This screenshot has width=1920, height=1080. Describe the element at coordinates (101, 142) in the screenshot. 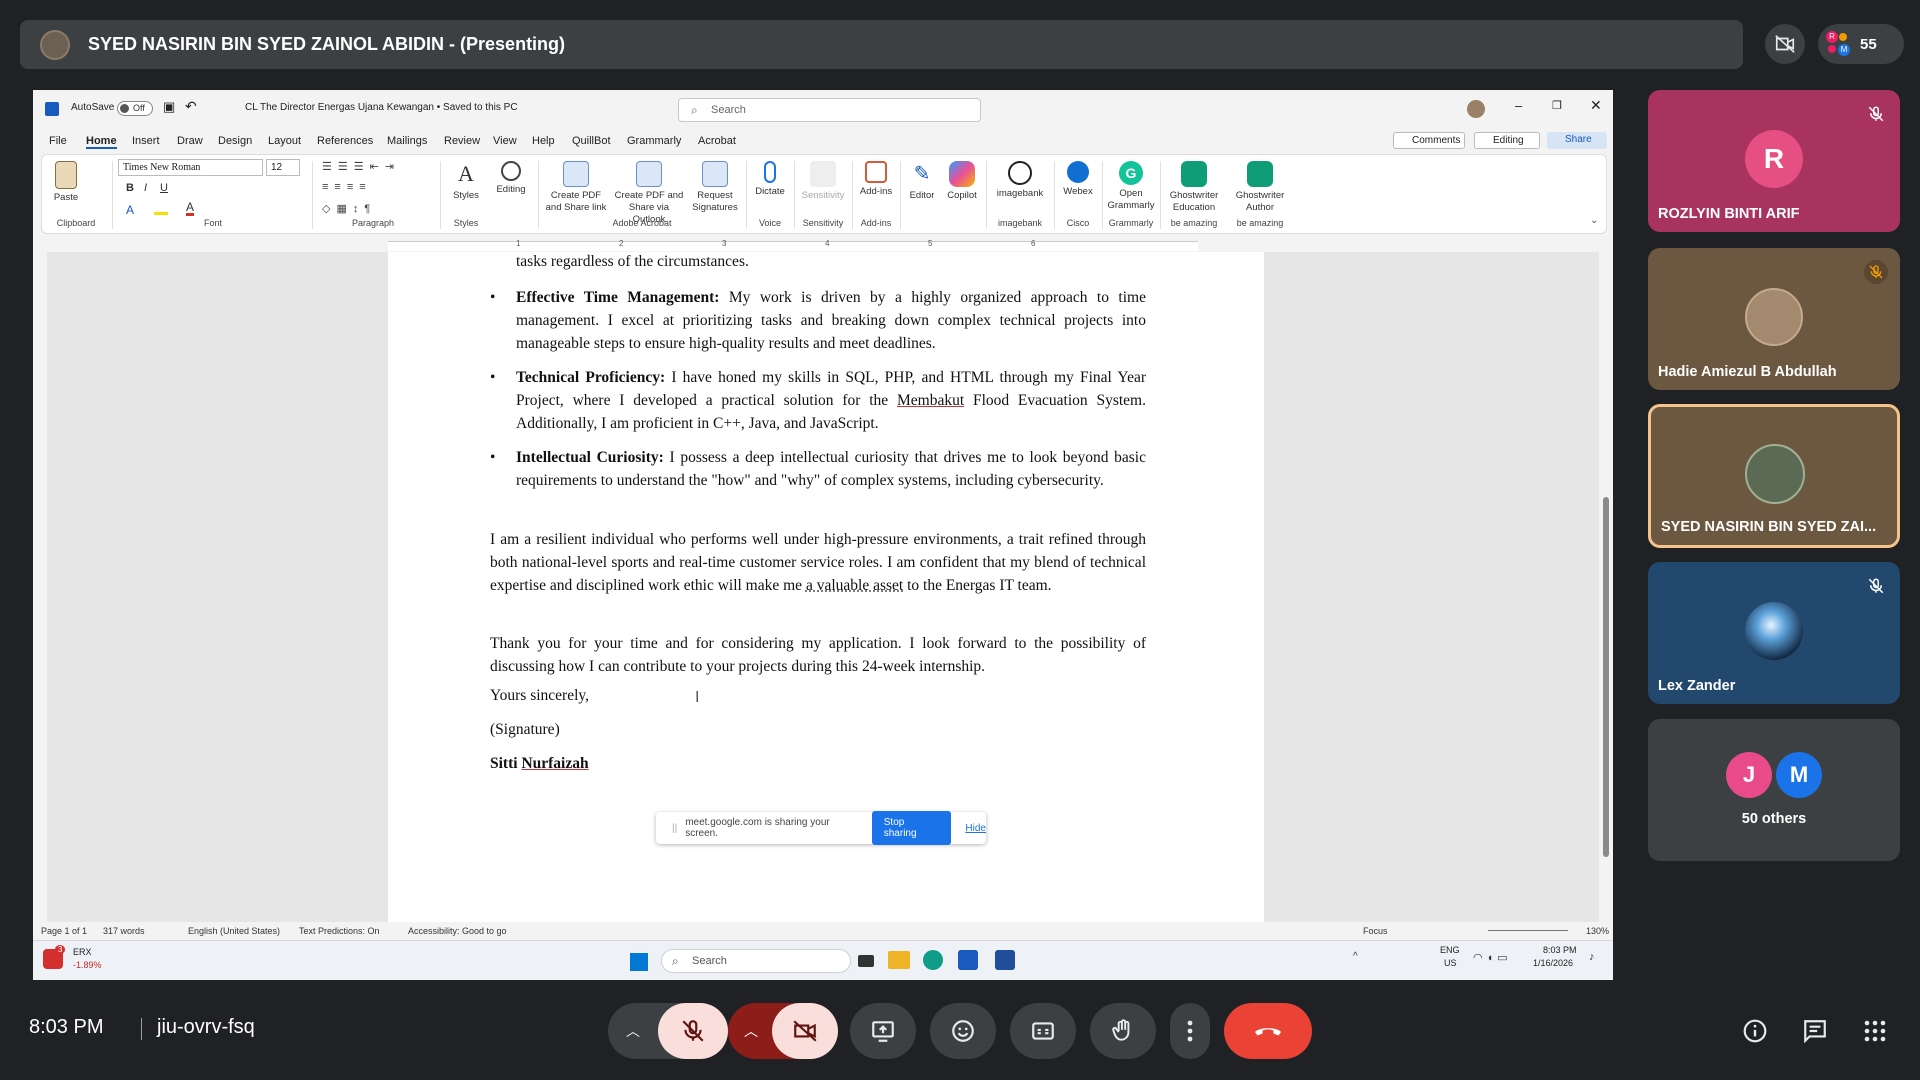

I see `menu-home: Home` at that location.